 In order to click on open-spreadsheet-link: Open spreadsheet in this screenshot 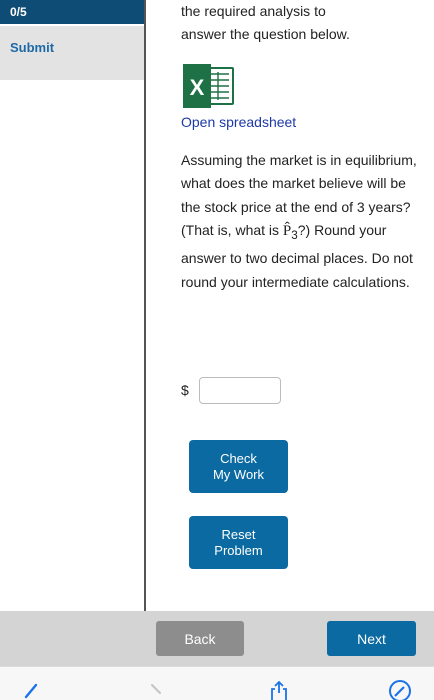, I will do `click(238, 122)`.